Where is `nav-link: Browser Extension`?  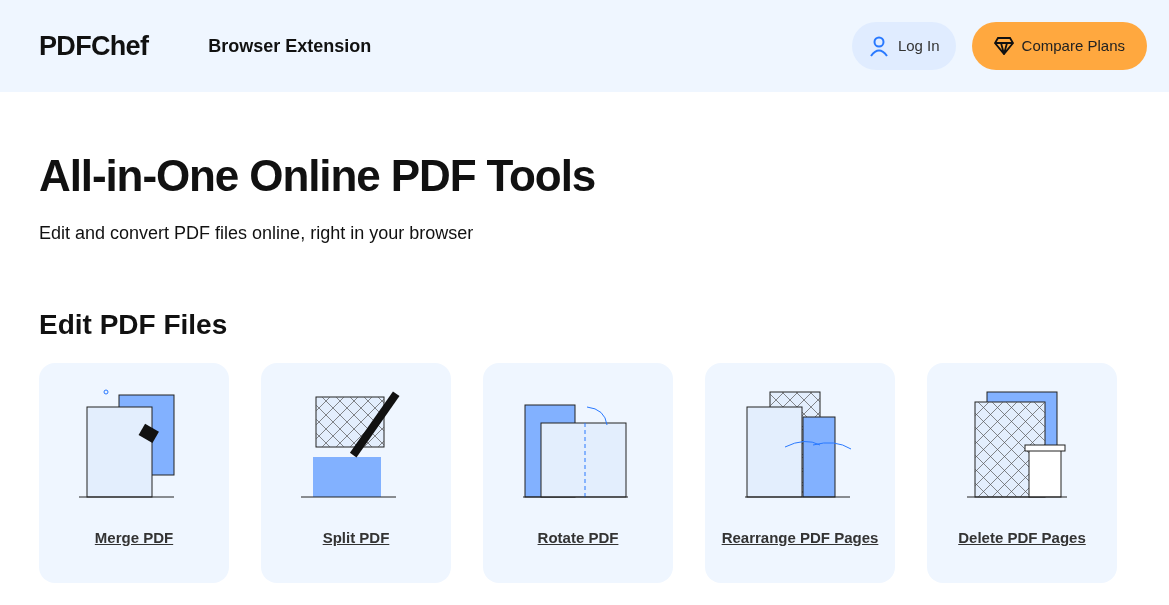
nav-link: Browser Extension is located at coordinates (290, 46).